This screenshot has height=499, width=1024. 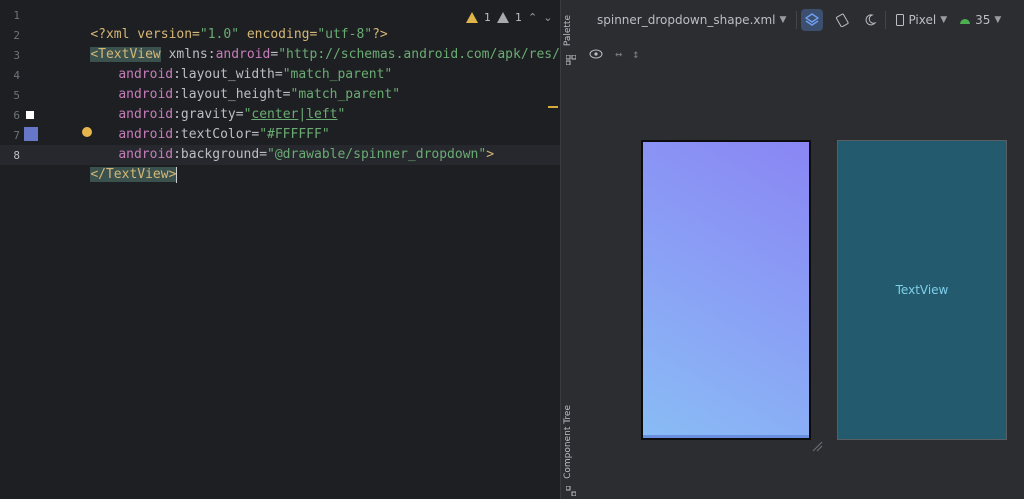 I want to click on line-number: 6, so click(x=16, y=115).